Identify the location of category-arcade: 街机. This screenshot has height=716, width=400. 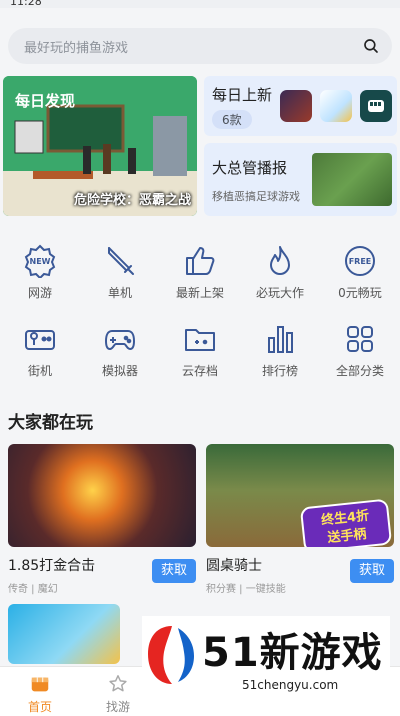
(40, 350).